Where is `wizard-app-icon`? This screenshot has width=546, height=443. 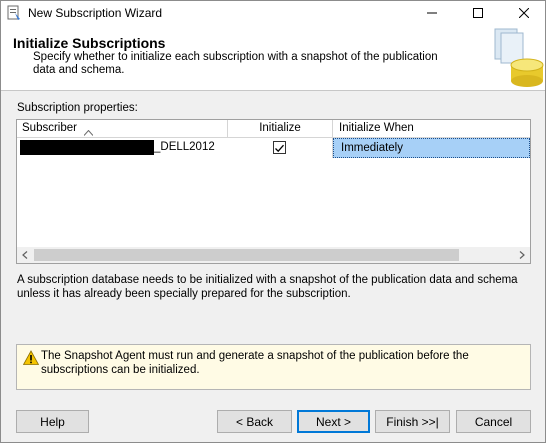
wizard-app-icon is located at coordinates (14, 13).